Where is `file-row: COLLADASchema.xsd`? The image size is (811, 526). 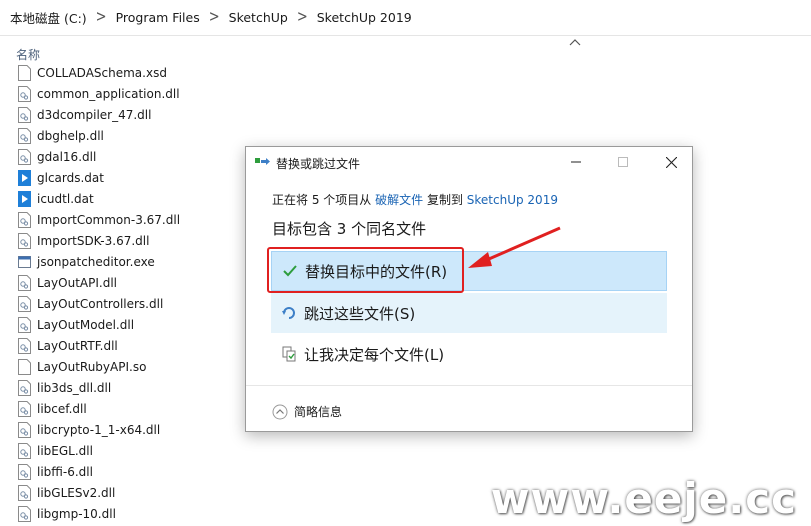 file-row: COLLADASchema.xsd is located at coordinates (133, 72).